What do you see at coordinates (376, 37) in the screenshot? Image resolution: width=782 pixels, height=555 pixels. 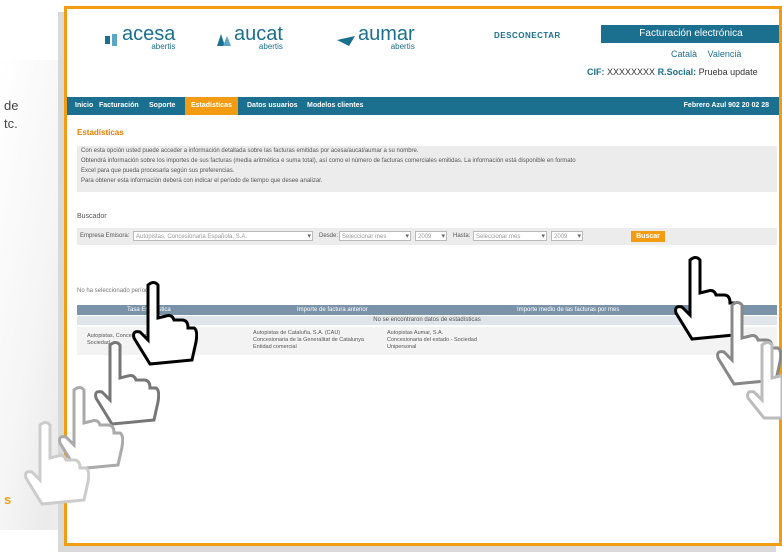 I see `aumar-logo: aumar abertis` at bounding box center [376, 37].